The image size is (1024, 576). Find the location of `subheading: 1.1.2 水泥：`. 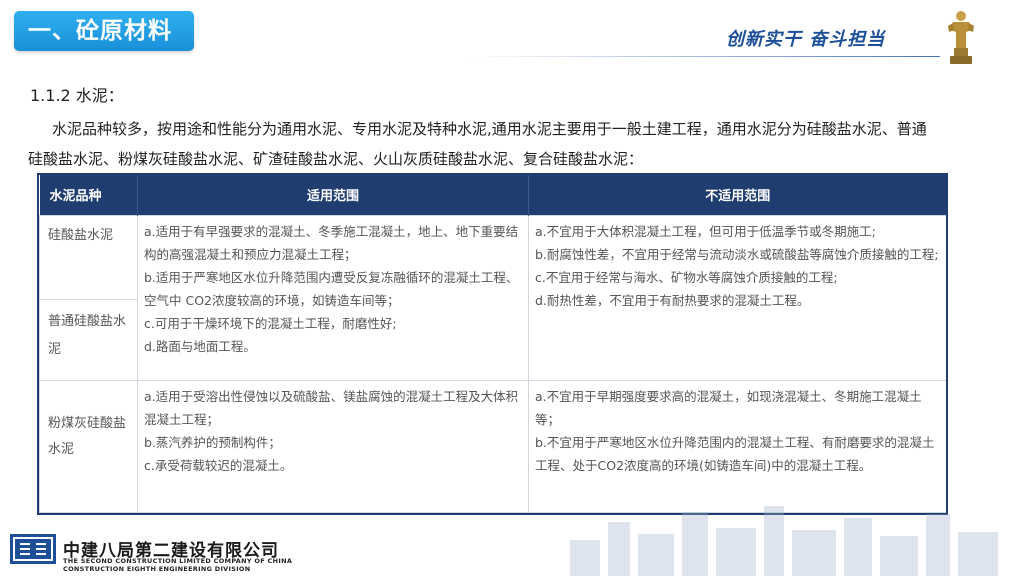

subheading: 1.1.2 水泥： is located at coordinates (77, 95).